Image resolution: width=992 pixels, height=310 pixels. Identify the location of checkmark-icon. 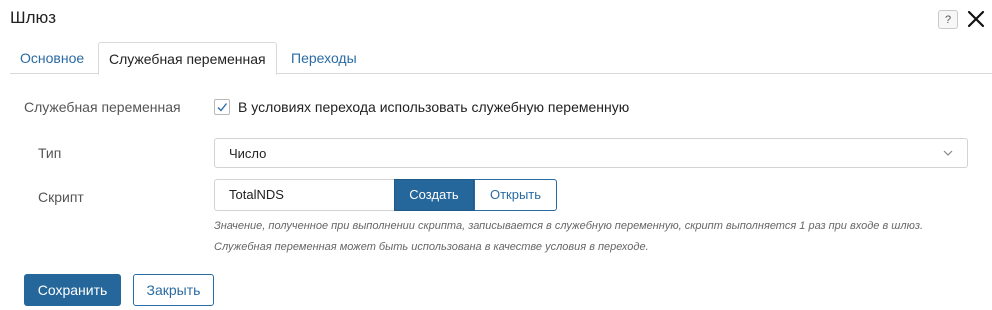
(222, 107).